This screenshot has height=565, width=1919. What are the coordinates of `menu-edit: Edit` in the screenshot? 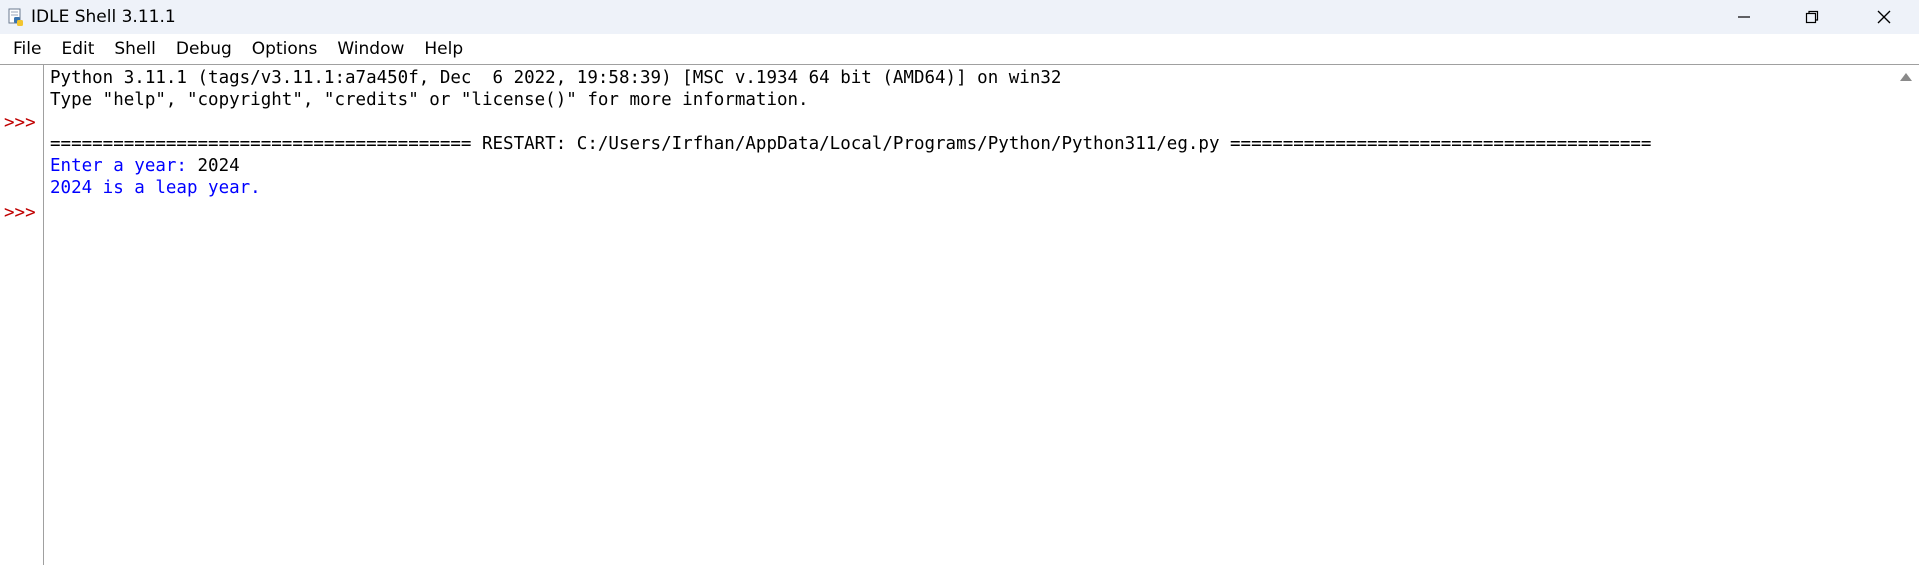 It's located at (77, 49).